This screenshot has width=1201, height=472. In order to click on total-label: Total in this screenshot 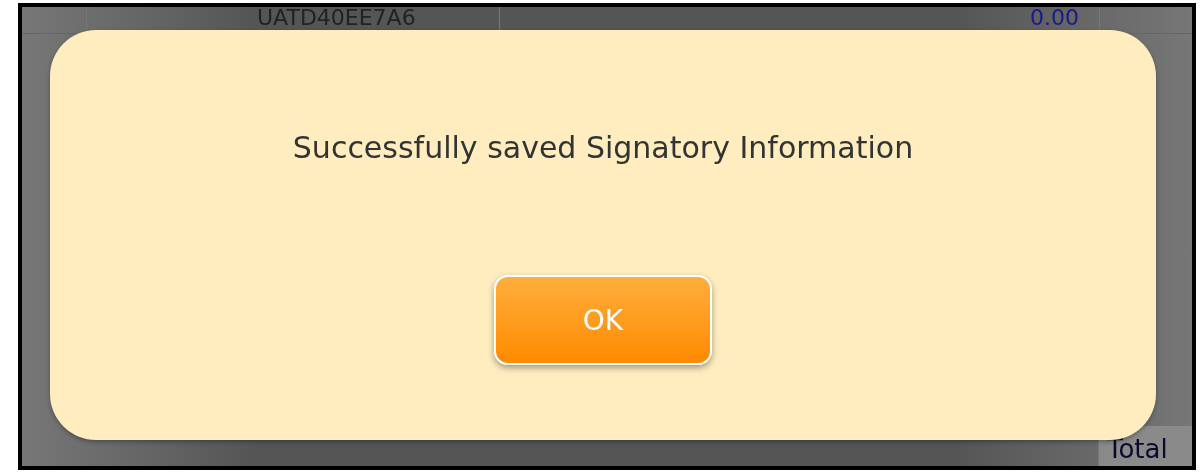, I will do `click(1137, 449)`.